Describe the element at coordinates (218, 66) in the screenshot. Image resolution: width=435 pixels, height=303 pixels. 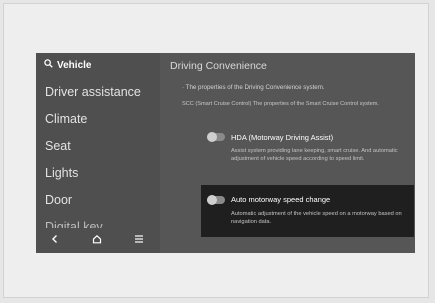
I see `page-title: Driving Convenience` at that location.